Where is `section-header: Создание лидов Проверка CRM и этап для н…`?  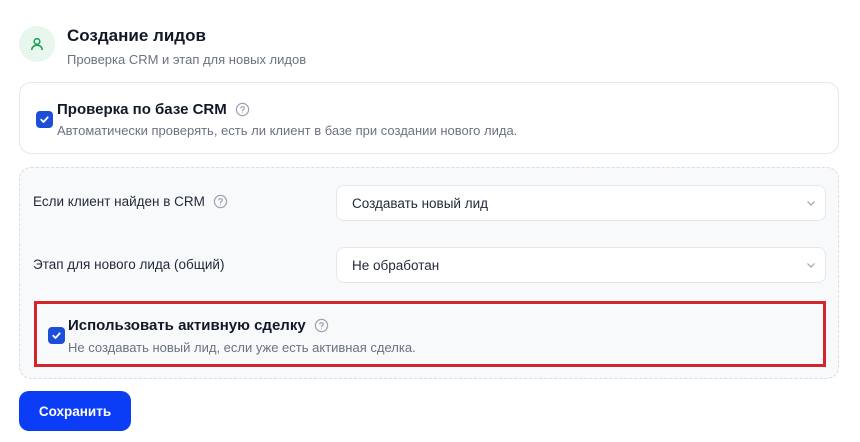 section-header: Создание лидов Проверка CRM и этап для н… is located at coordinates (429, 47).